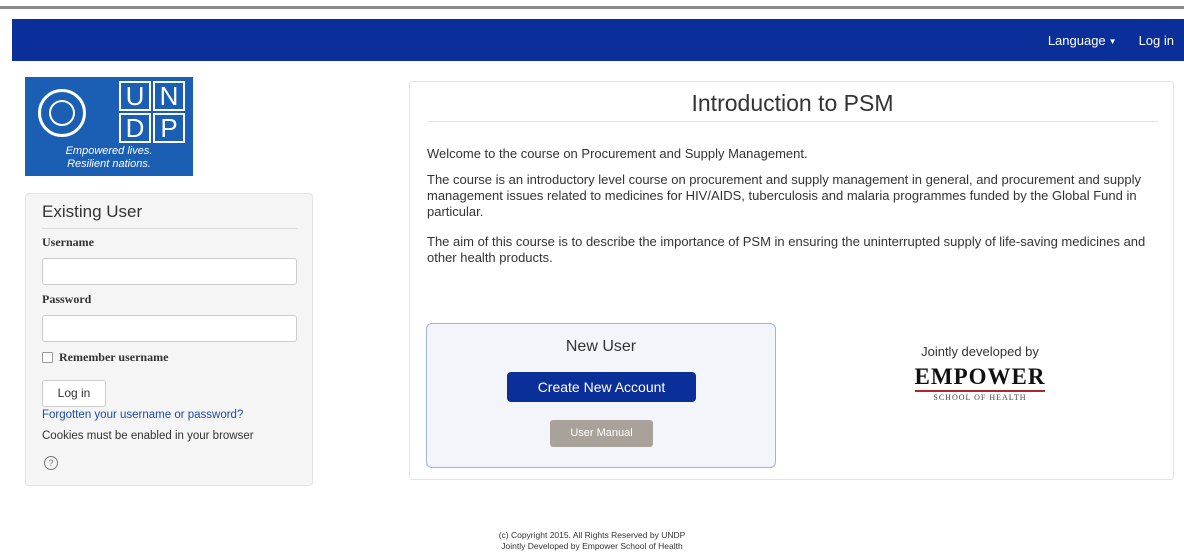 The height and width of the screenshot is (560, 1184). Describe the element at coordinates (792, 103) in the screenshot. I see `course-title: Introduction to PSM` at that location.